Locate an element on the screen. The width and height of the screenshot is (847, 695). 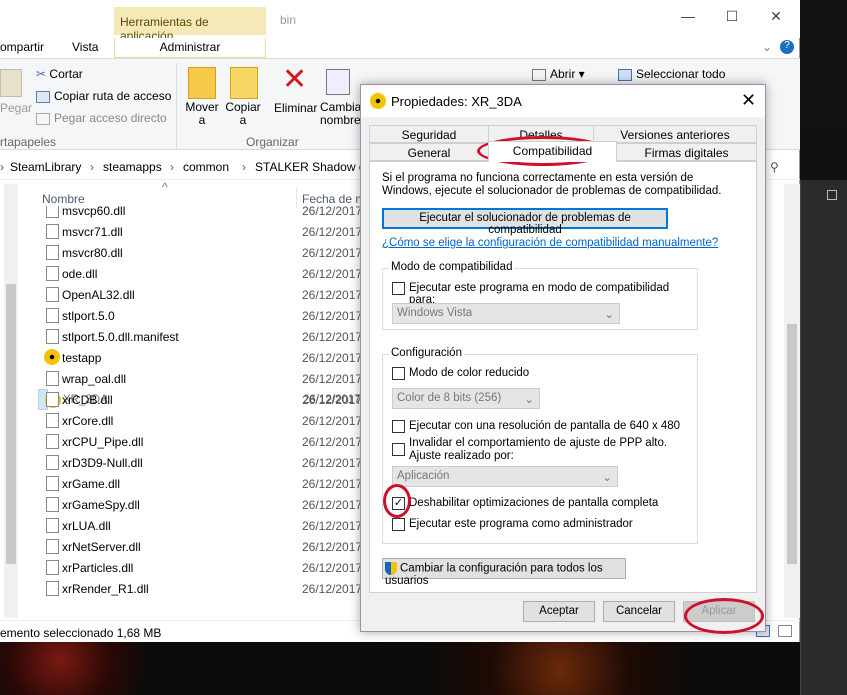
tab-share: ompartir is located at coordinates (22, 47).